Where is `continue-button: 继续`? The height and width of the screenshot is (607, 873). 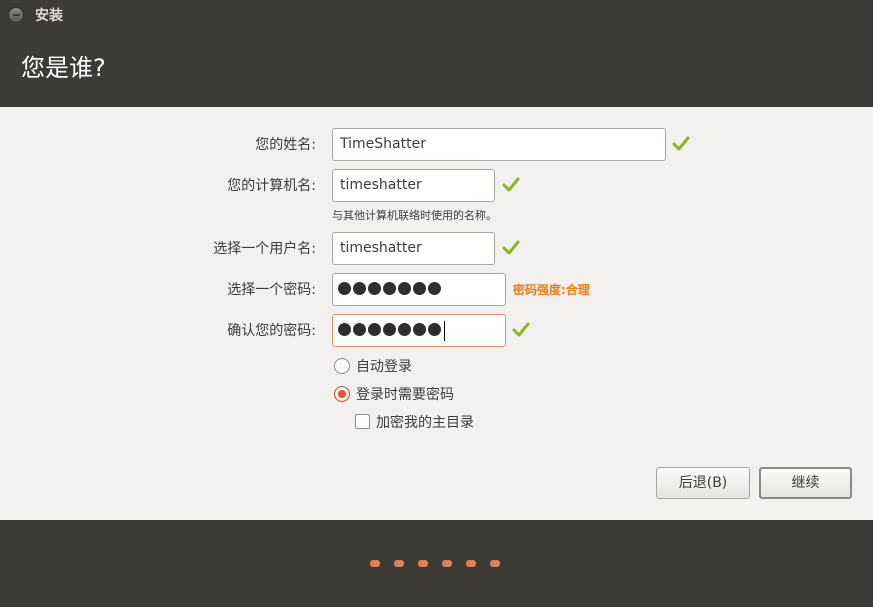 continue-button: 继续 is located at coordinates (805, 483).